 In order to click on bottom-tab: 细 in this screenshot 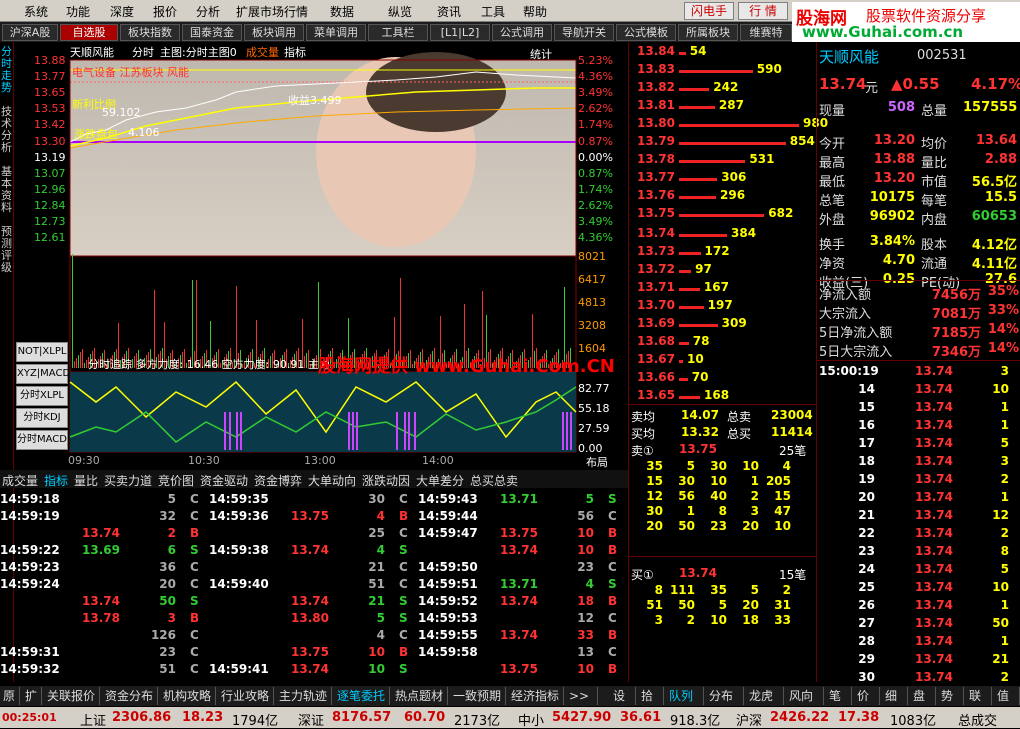, I will do `click(895, 696)`.